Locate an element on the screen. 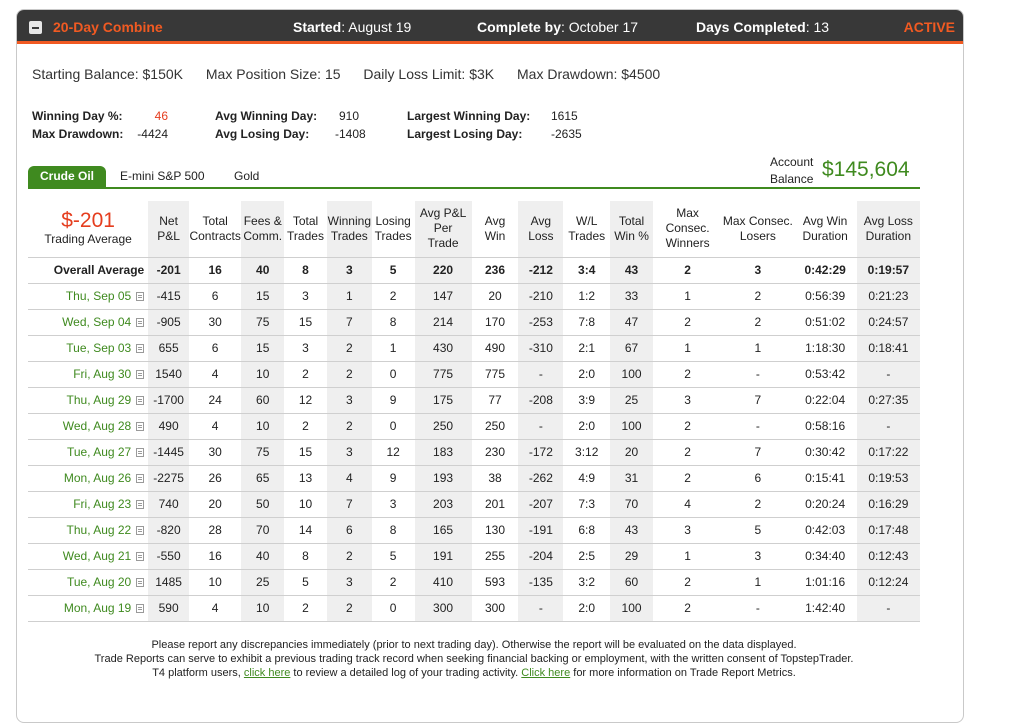 Image resolution: width=1029 pixels, height=726 pixels. row-date: Thu, Sep 05 is located at coordinates (88, 296).